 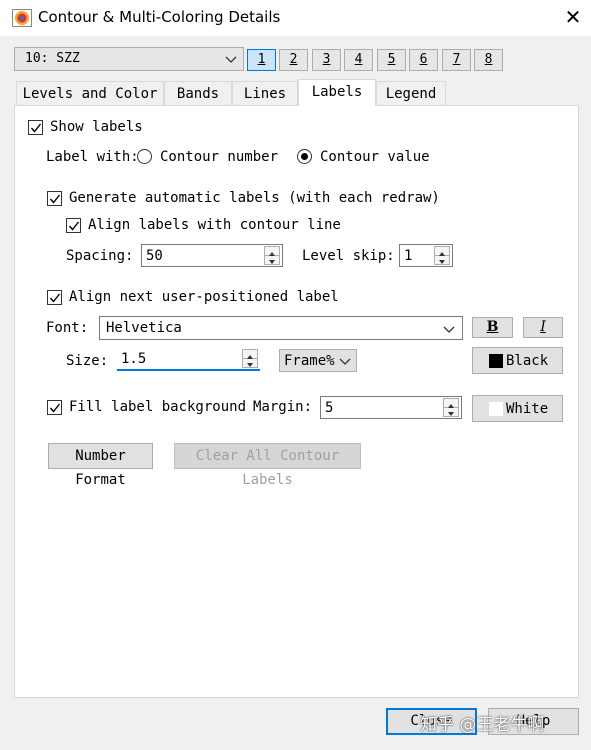 I want to click on plot-number-6: 6, so click(x=423, y=60).